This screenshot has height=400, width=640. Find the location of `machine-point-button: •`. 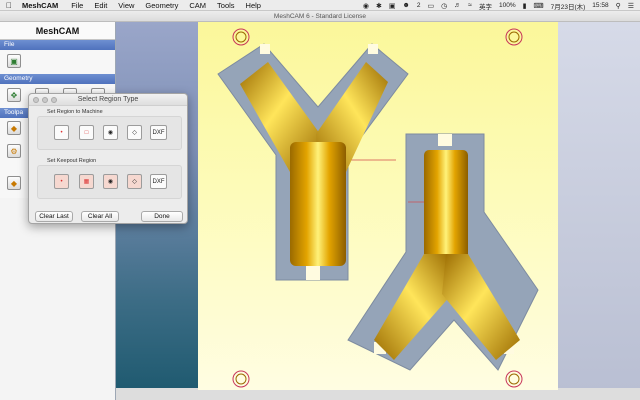

machine-point-button: • is located at coordinates (61, 132).